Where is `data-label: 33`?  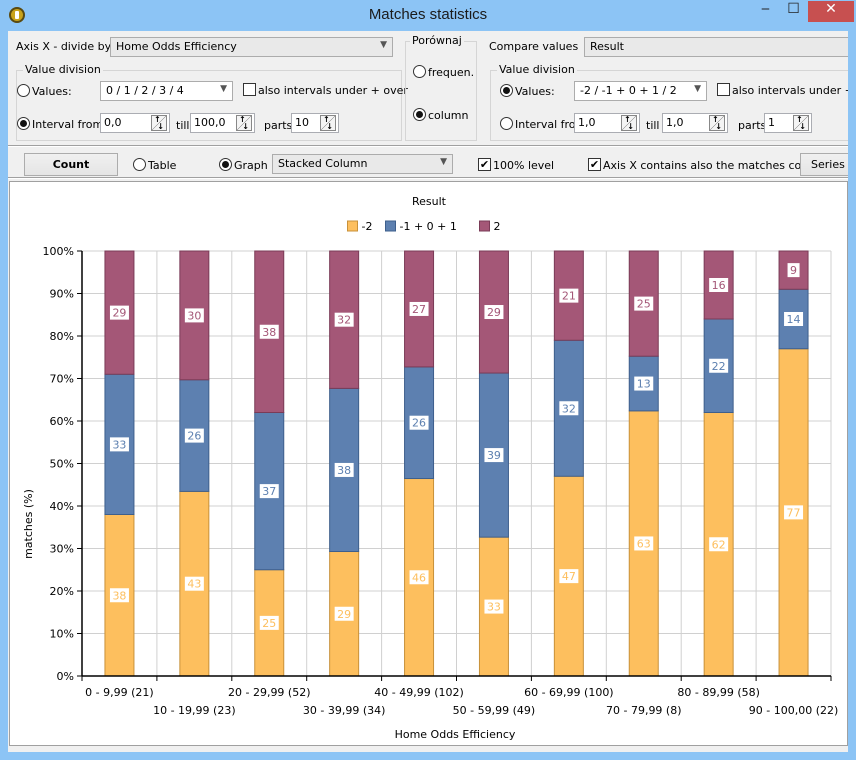
data-label: 33 is located at coordinates (494, 607).